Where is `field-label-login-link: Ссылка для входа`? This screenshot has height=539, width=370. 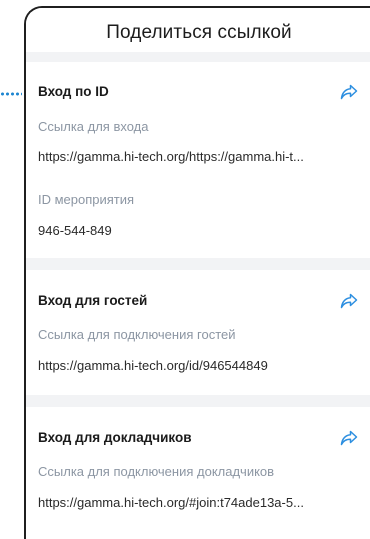
field-label-login-link: Ссылка для входа is located at coordinates (93, 126).